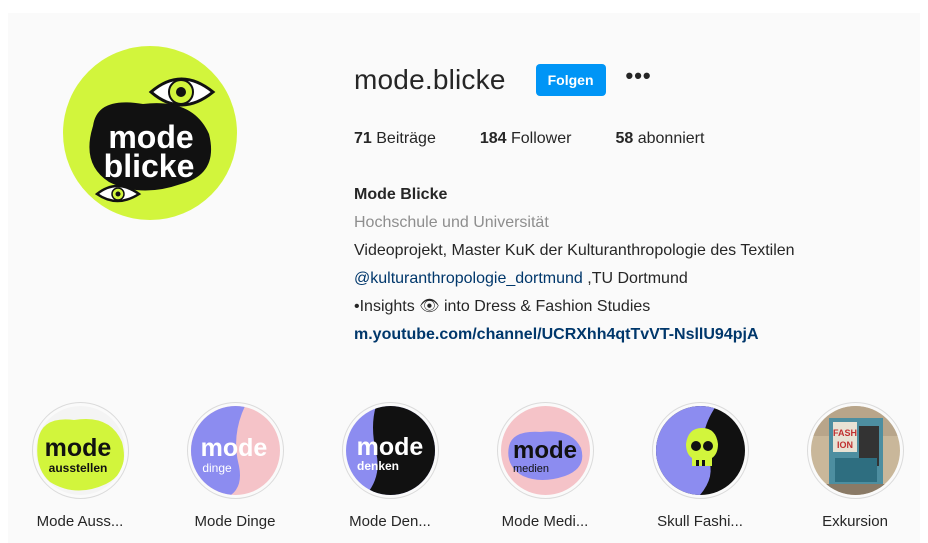 The width and height of the screenshot is (928, 543). Describe the element at coordinates (149, 166) in the screenshot. I see `avatar-text-blicke: blicke` at that location.